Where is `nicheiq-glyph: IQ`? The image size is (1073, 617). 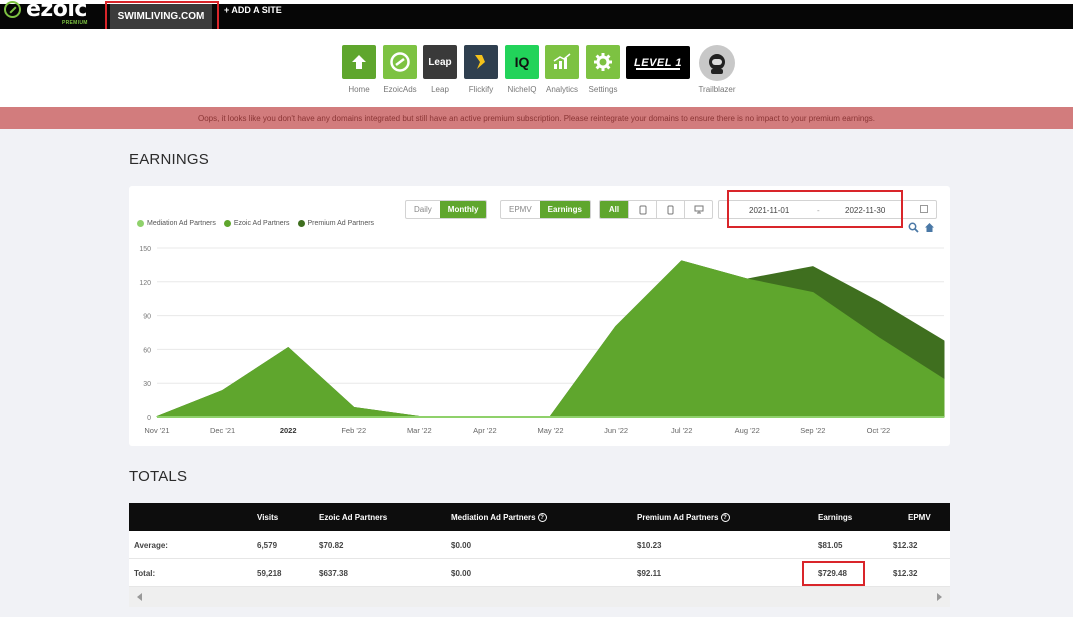 nicheiq-glyph: IQ is located at coordinates (522, 62).